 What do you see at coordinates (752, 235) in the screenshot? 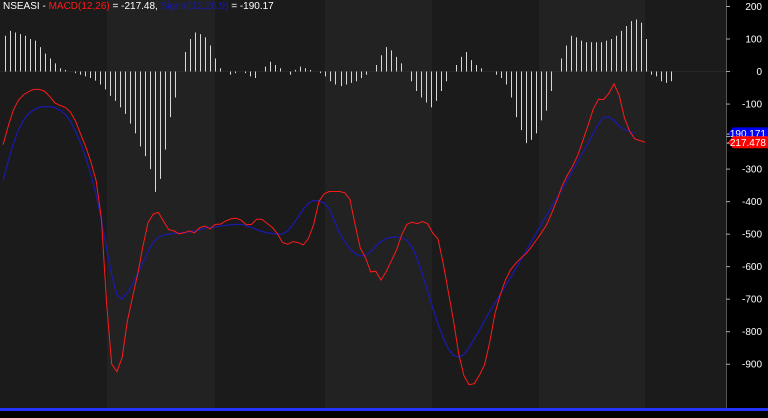
I see `y-tick-label: -500` at bounding box center [752, 235].